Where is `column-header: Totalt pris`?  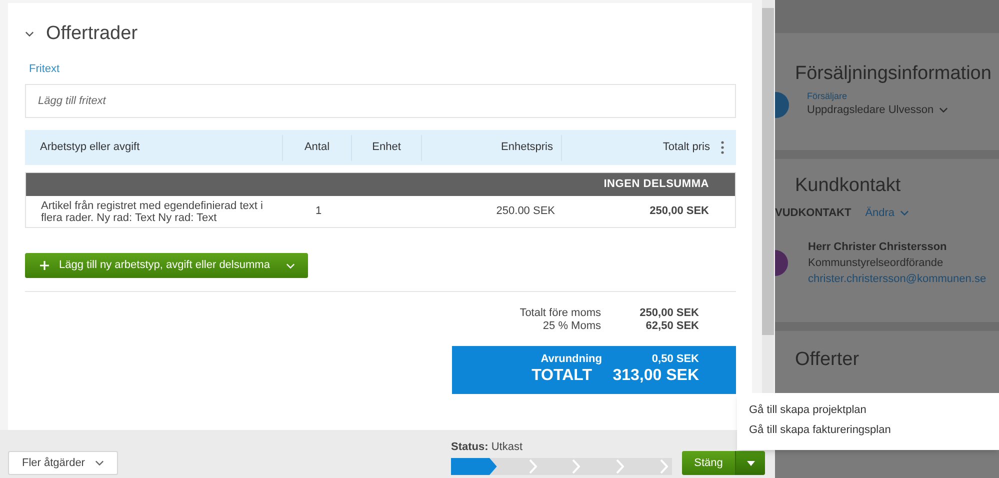
column-header: Totalt pris is located at coordinates (686, 147).